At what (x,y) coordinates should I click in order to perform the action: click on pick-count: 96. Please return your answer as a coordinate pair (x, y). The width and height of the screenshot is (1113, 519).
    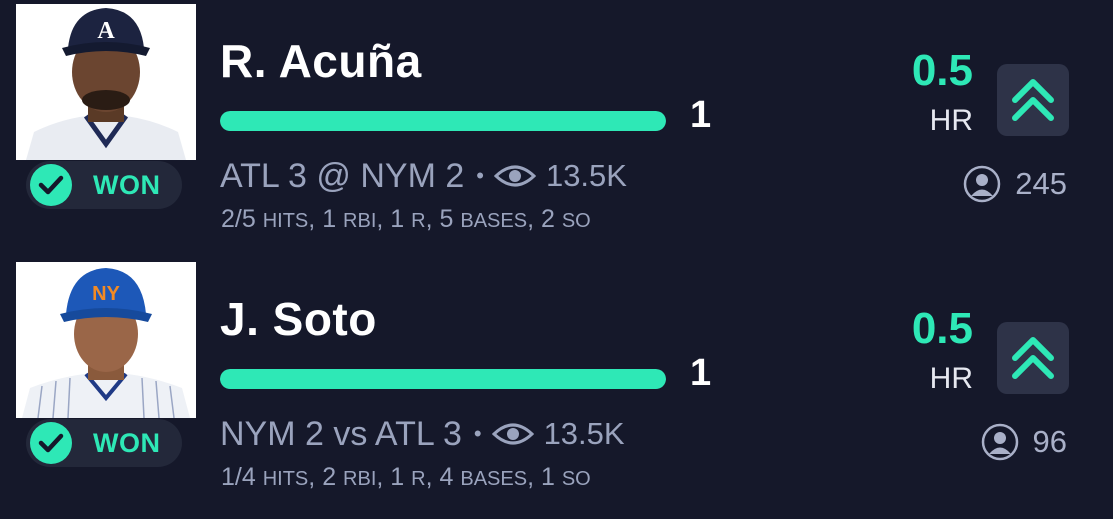
    Looking at the image, I should click on (1024, 442).